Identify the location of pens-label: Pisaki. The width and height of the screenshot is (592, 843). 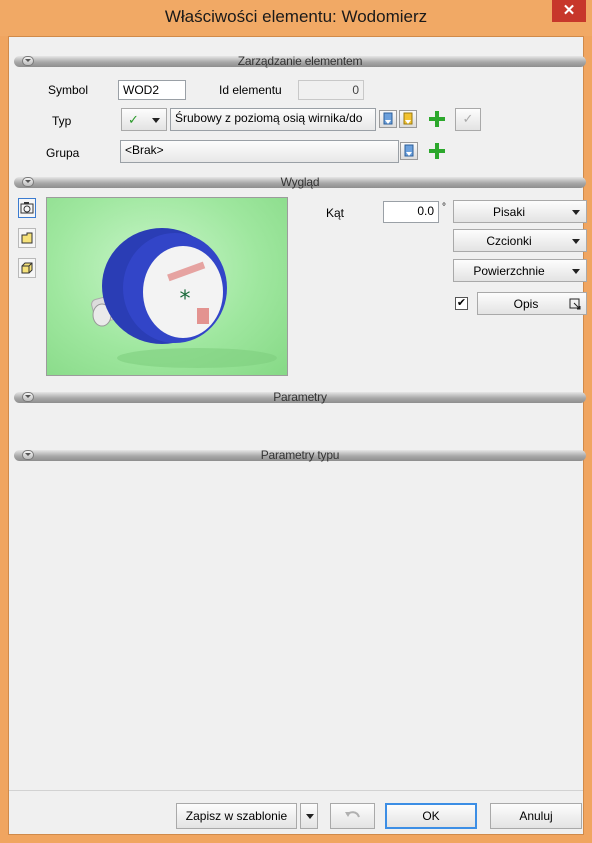
(508, 212).